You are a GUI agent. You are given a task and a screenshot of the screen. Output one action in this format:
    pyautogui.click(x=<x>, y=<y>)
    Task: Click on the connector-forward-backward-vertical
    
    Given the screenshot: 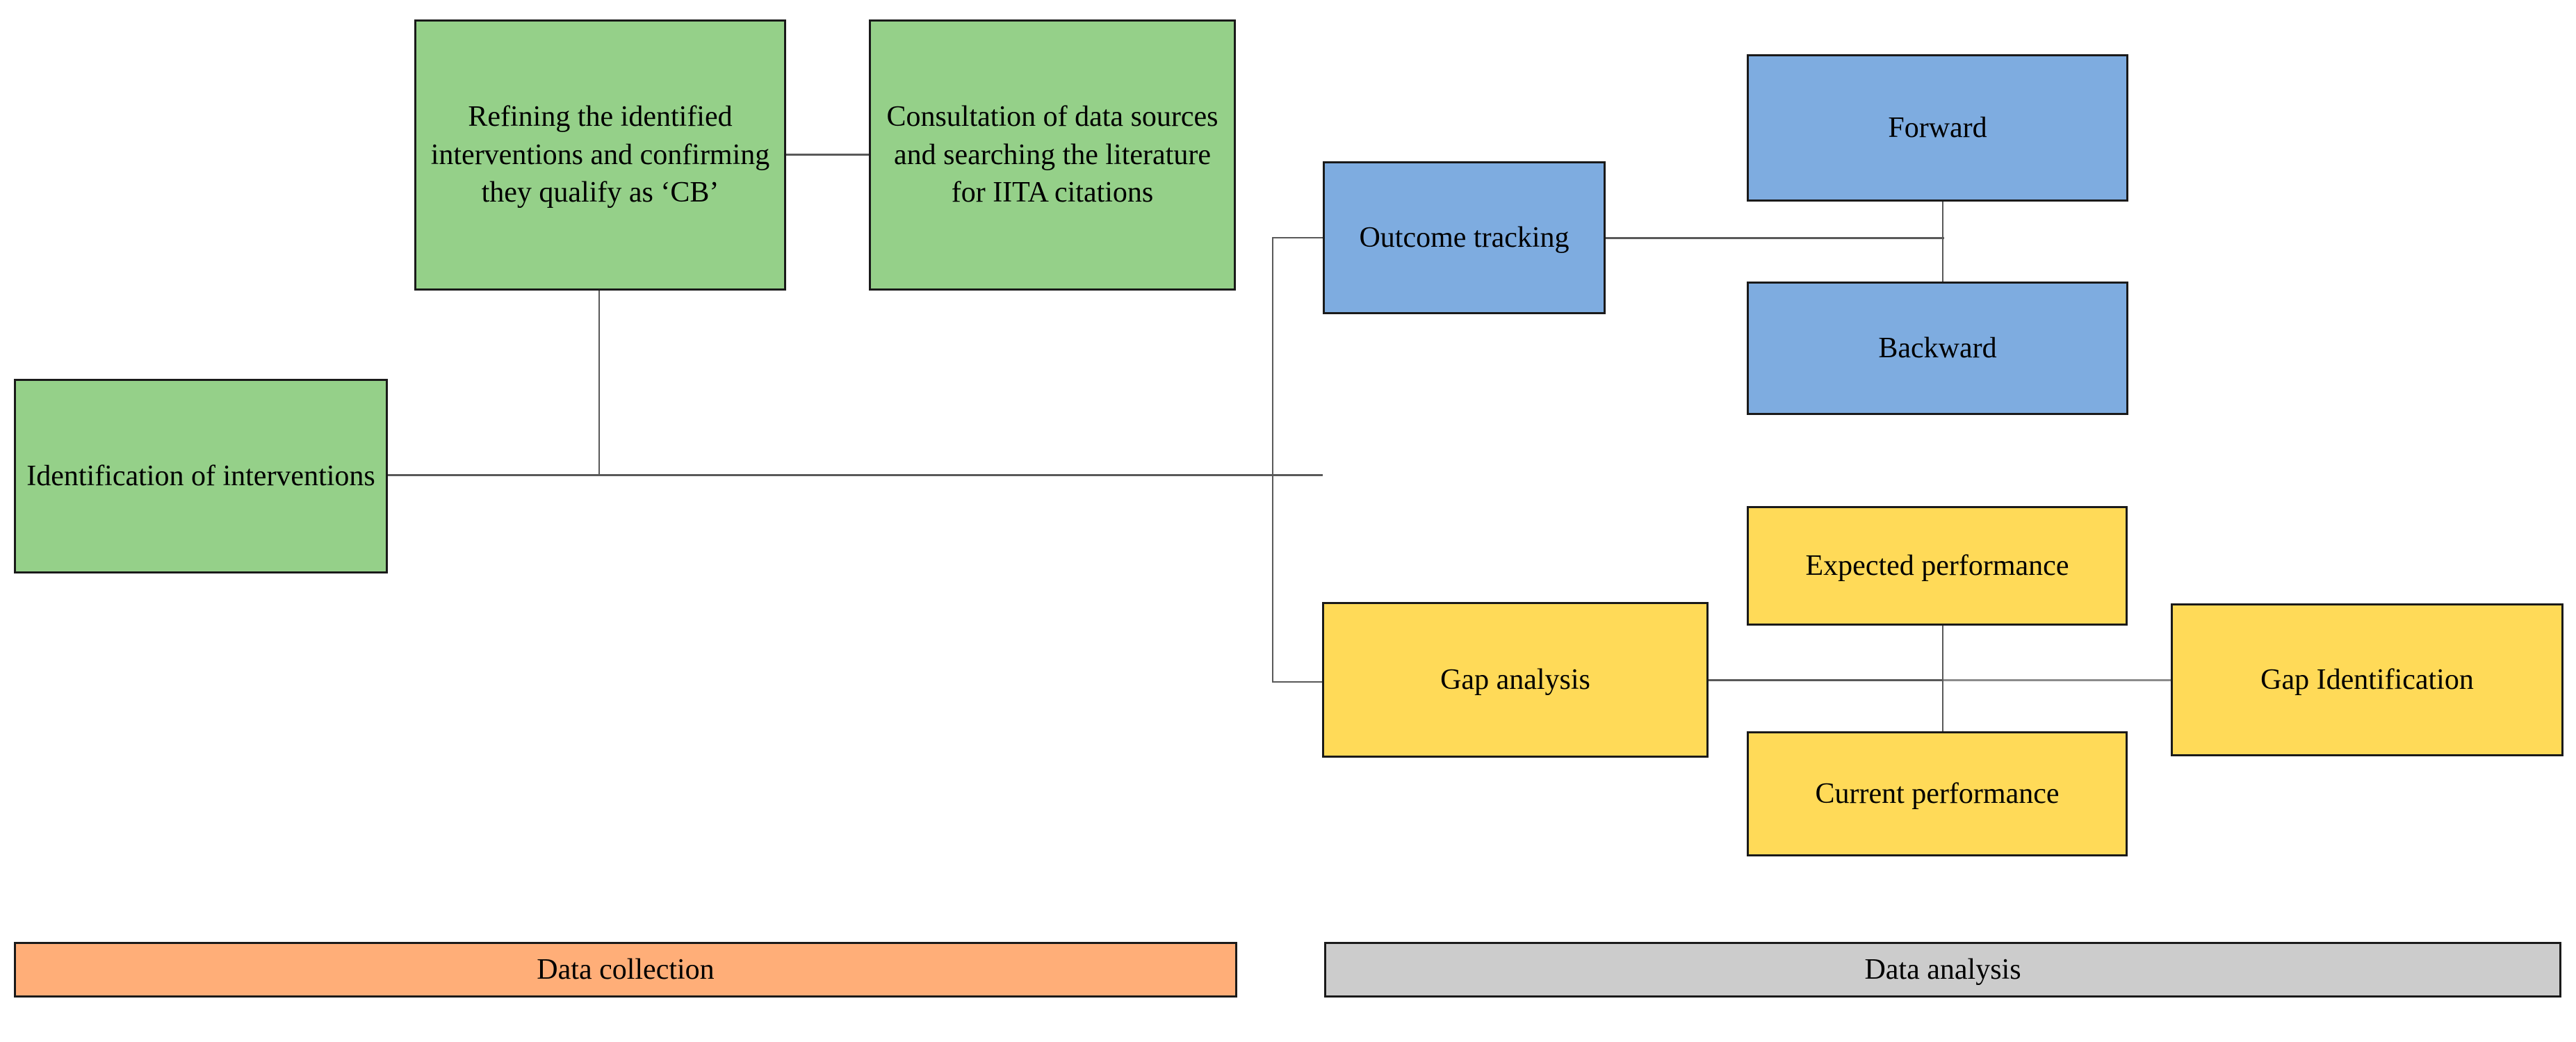 What is the action you would take?
    pyautogui.click(x=1943, y=242)
    